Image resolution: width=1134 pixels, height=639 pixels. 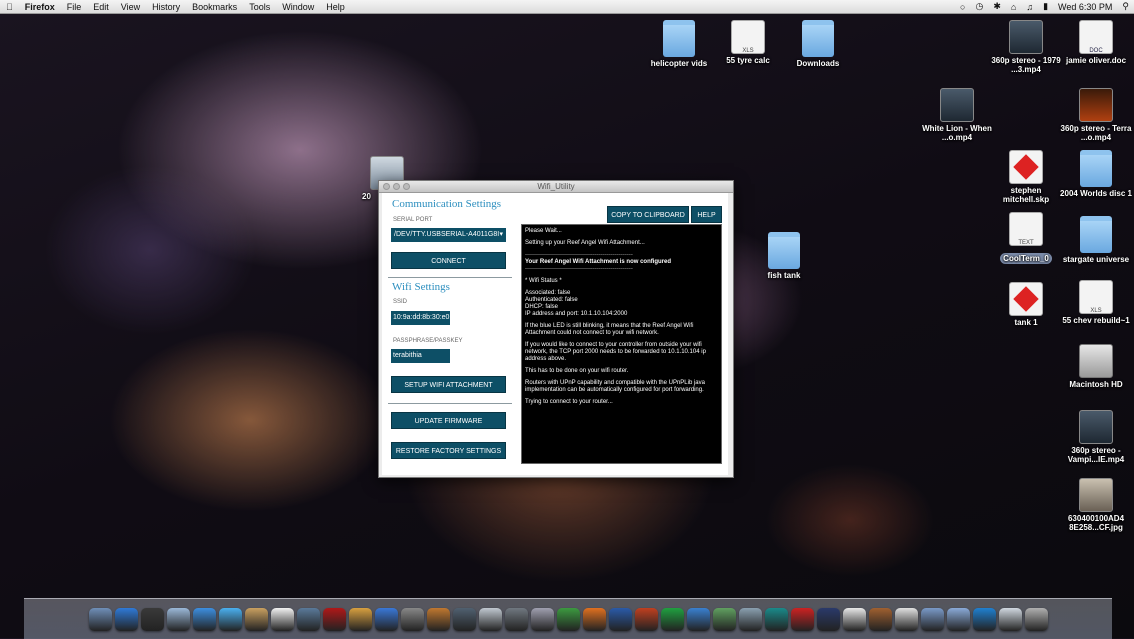 What do you see at coordinates (308, 619) in the screenshot?
I see `iphoto-icon` at bounding box center [308, 619].